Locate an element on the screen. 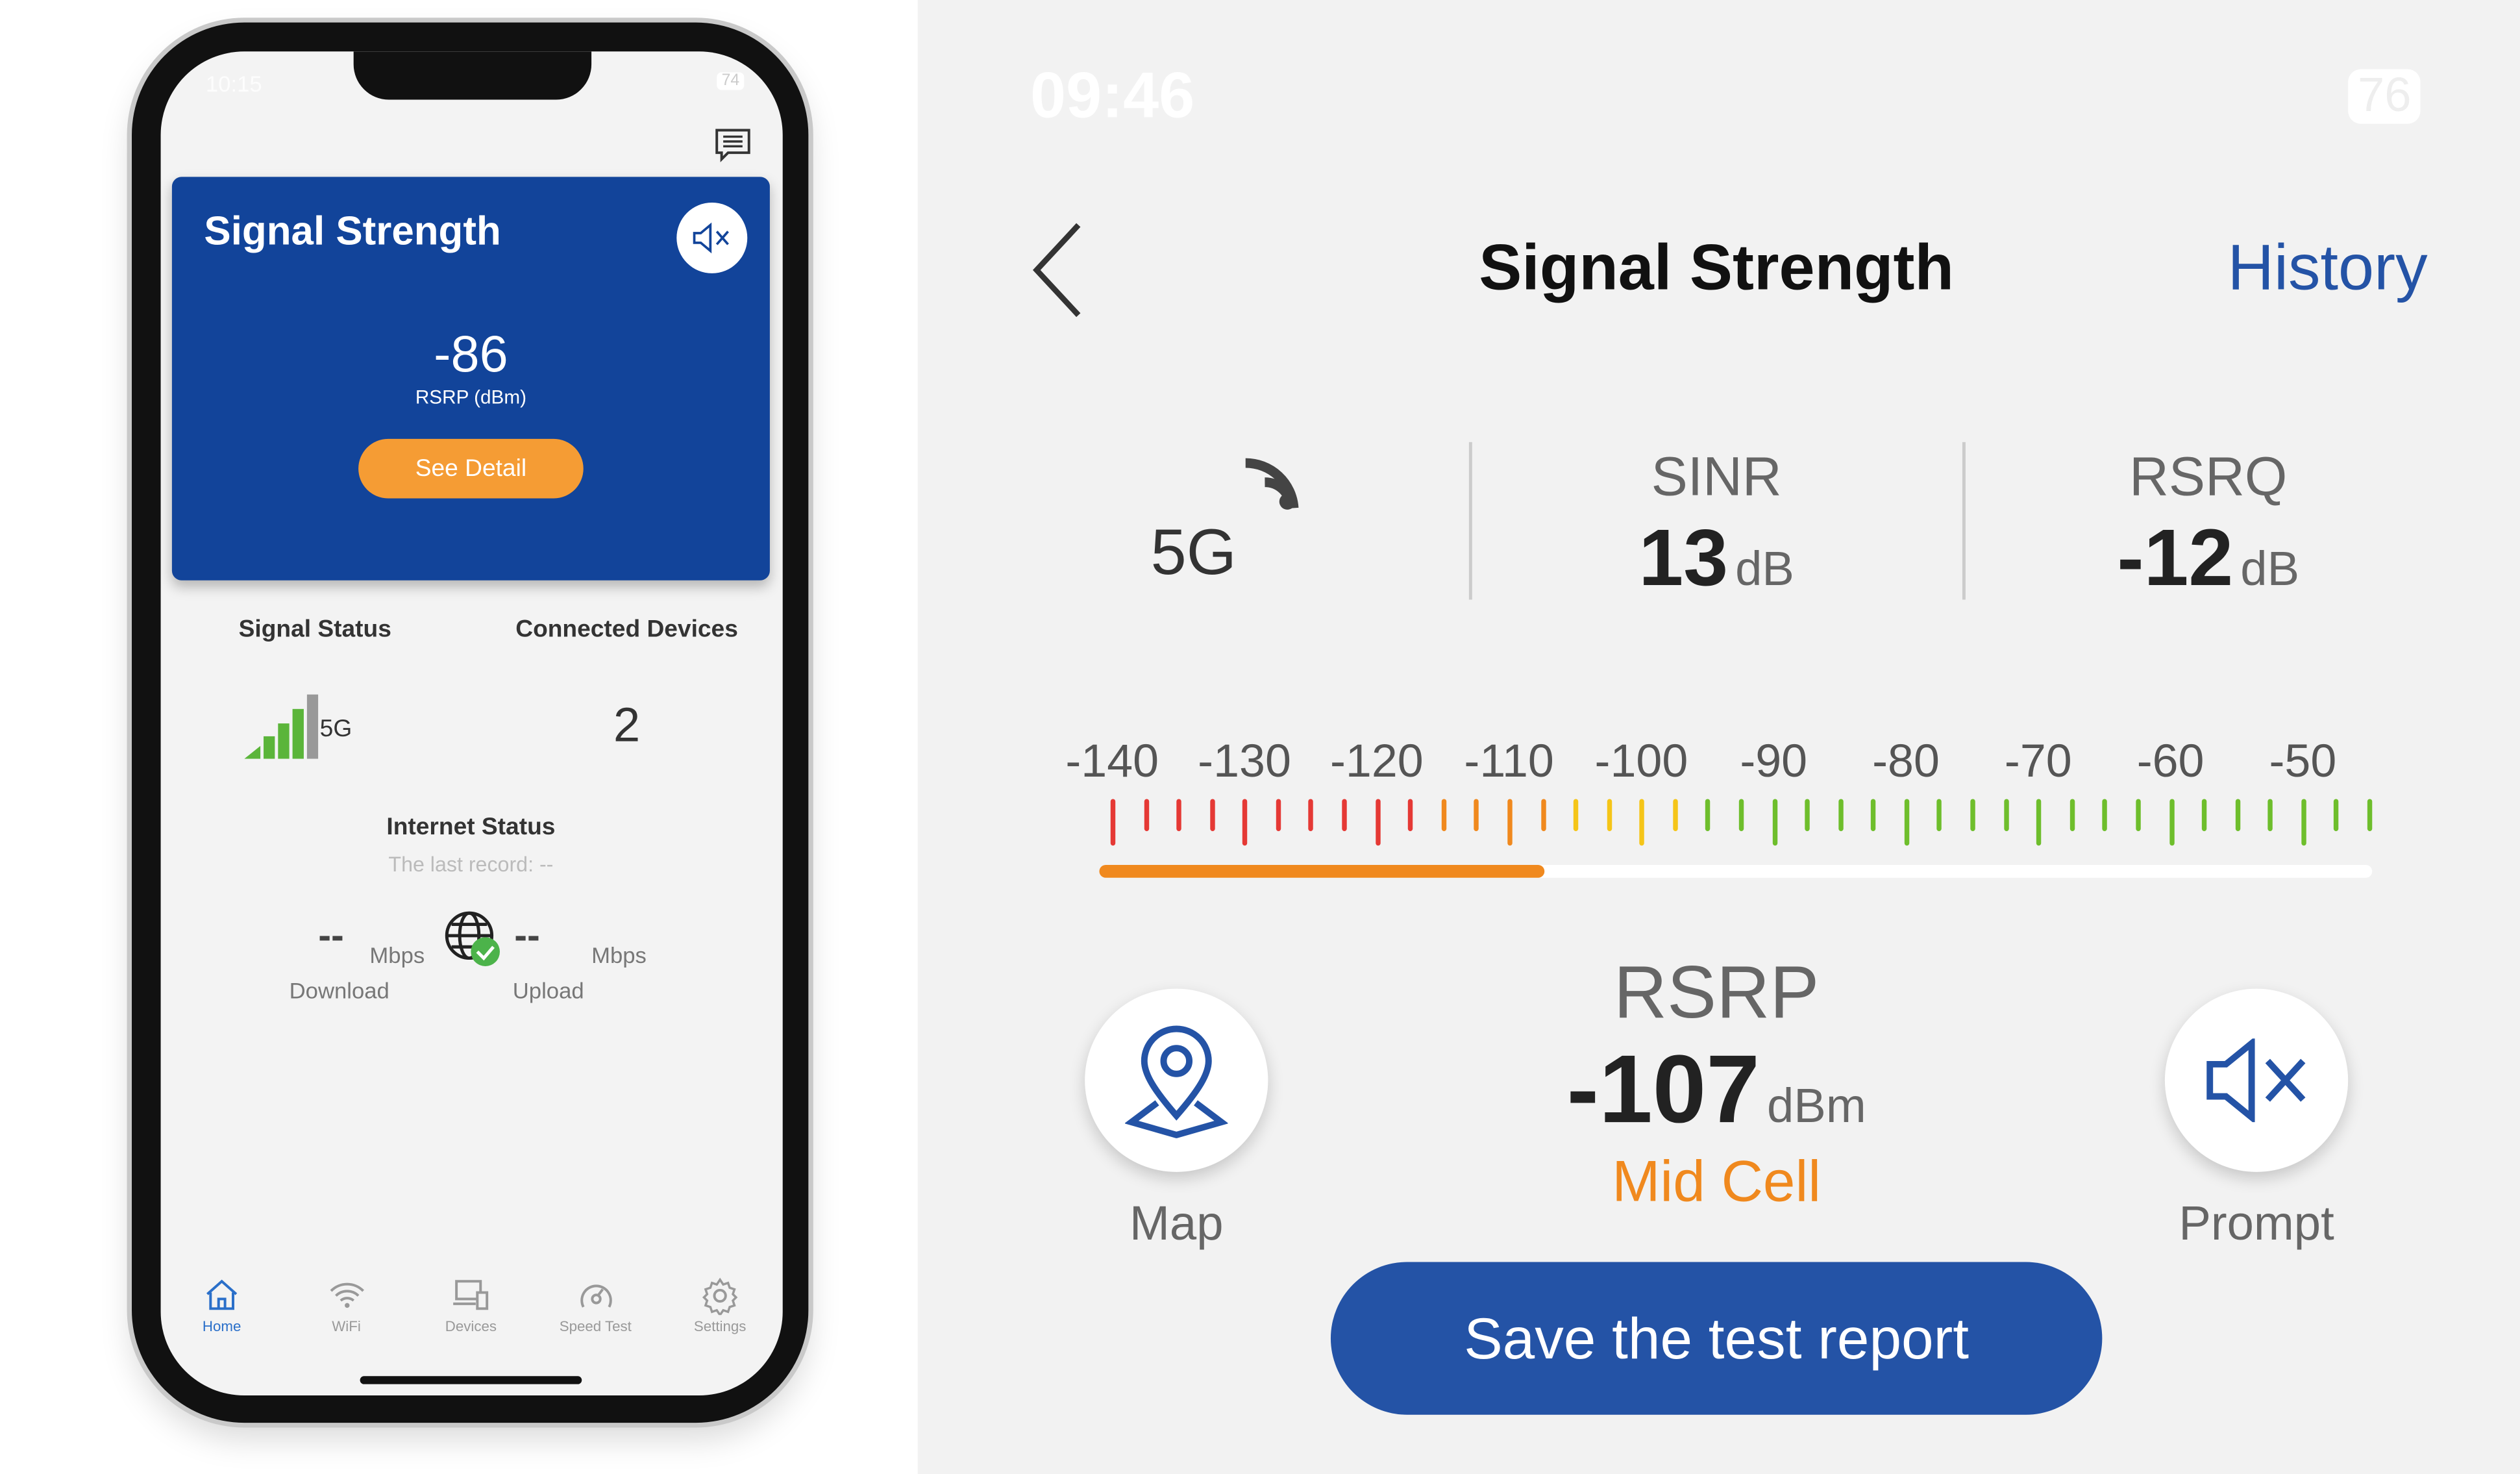  wifi-icon is located at coordinates (346, 1295).